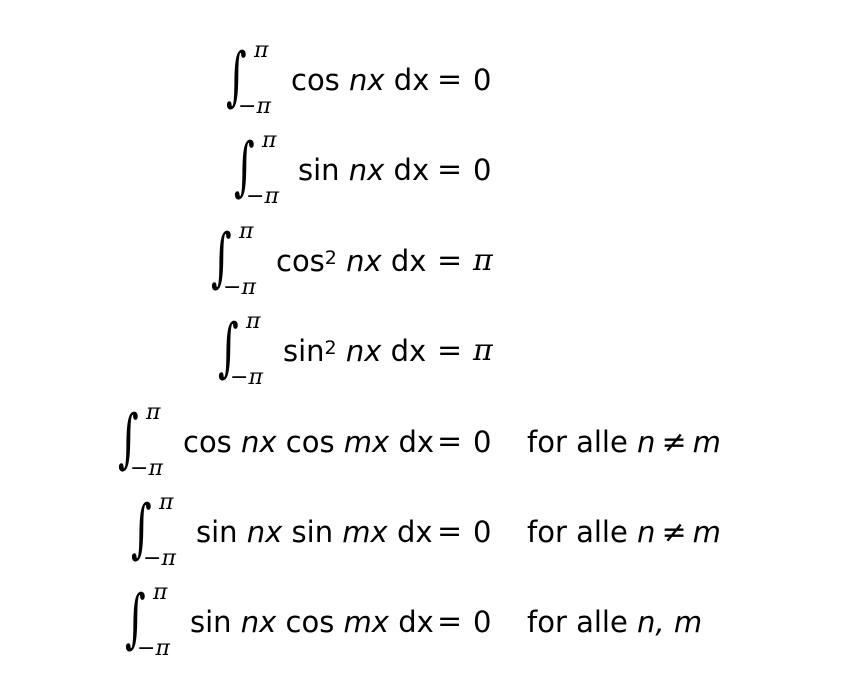  Describe the element at coordinates (241, 262) in the screenshot. I see `integral-3: ∫ π −π` at that location.